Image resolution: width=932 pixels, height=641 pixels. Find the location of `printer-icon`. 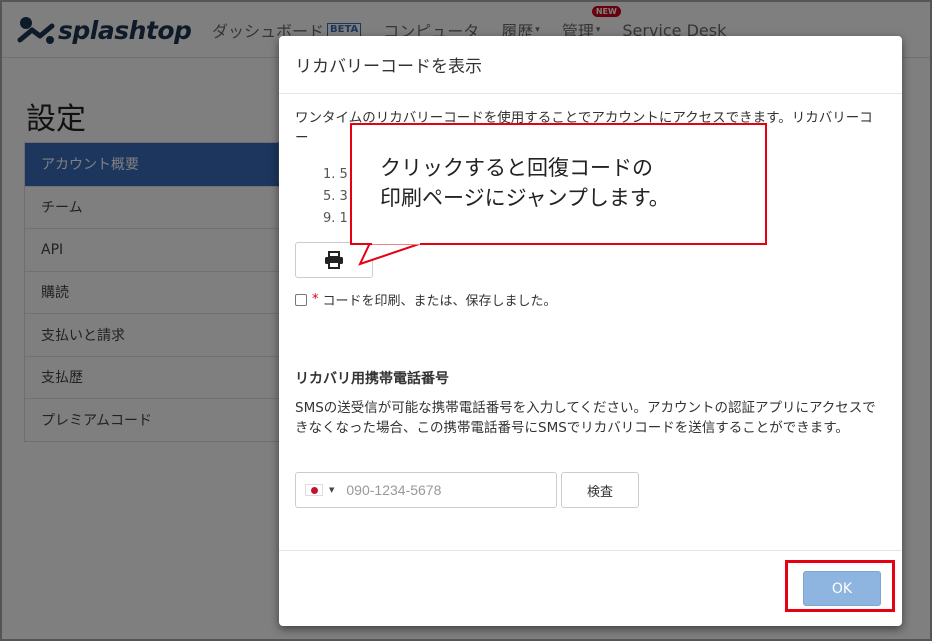

printer-icon is located at coordinates (334, 260).